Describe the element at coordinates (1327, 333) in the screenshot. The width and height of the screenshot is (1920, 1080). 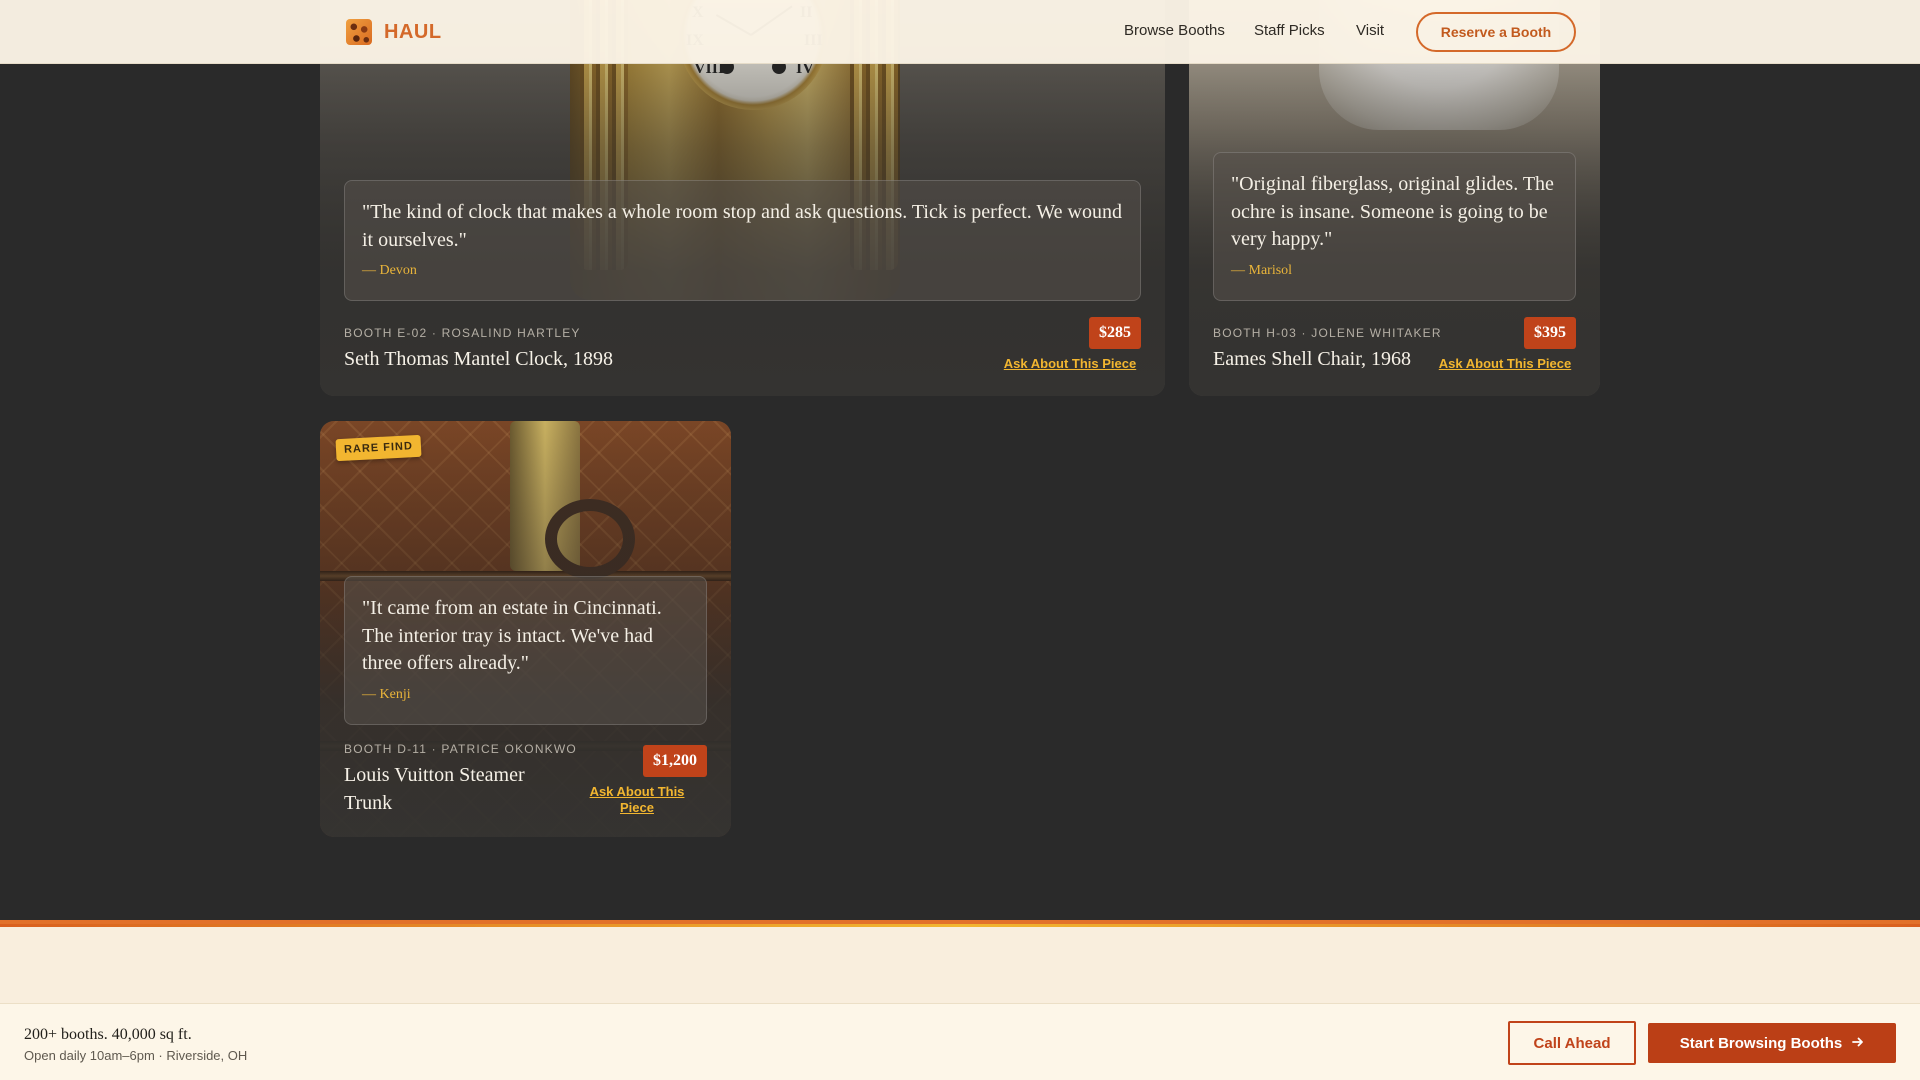
I see `booth-info: BOOTH H-03 · JOLENE WHITAKER` at that location.